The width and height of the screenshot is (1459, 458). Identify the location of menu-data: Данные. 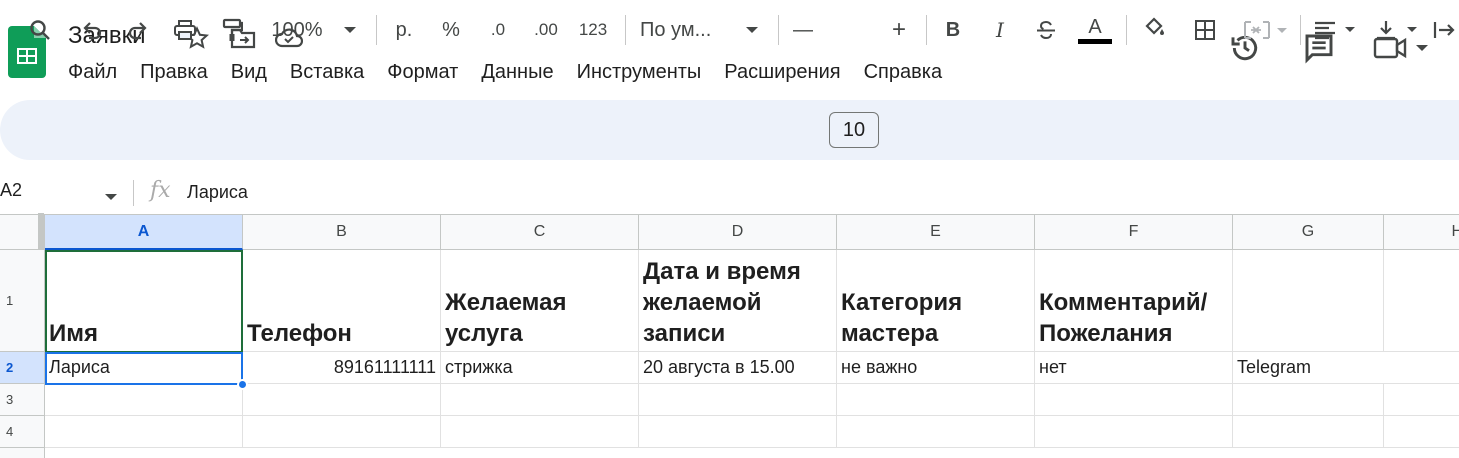
(517, 72).